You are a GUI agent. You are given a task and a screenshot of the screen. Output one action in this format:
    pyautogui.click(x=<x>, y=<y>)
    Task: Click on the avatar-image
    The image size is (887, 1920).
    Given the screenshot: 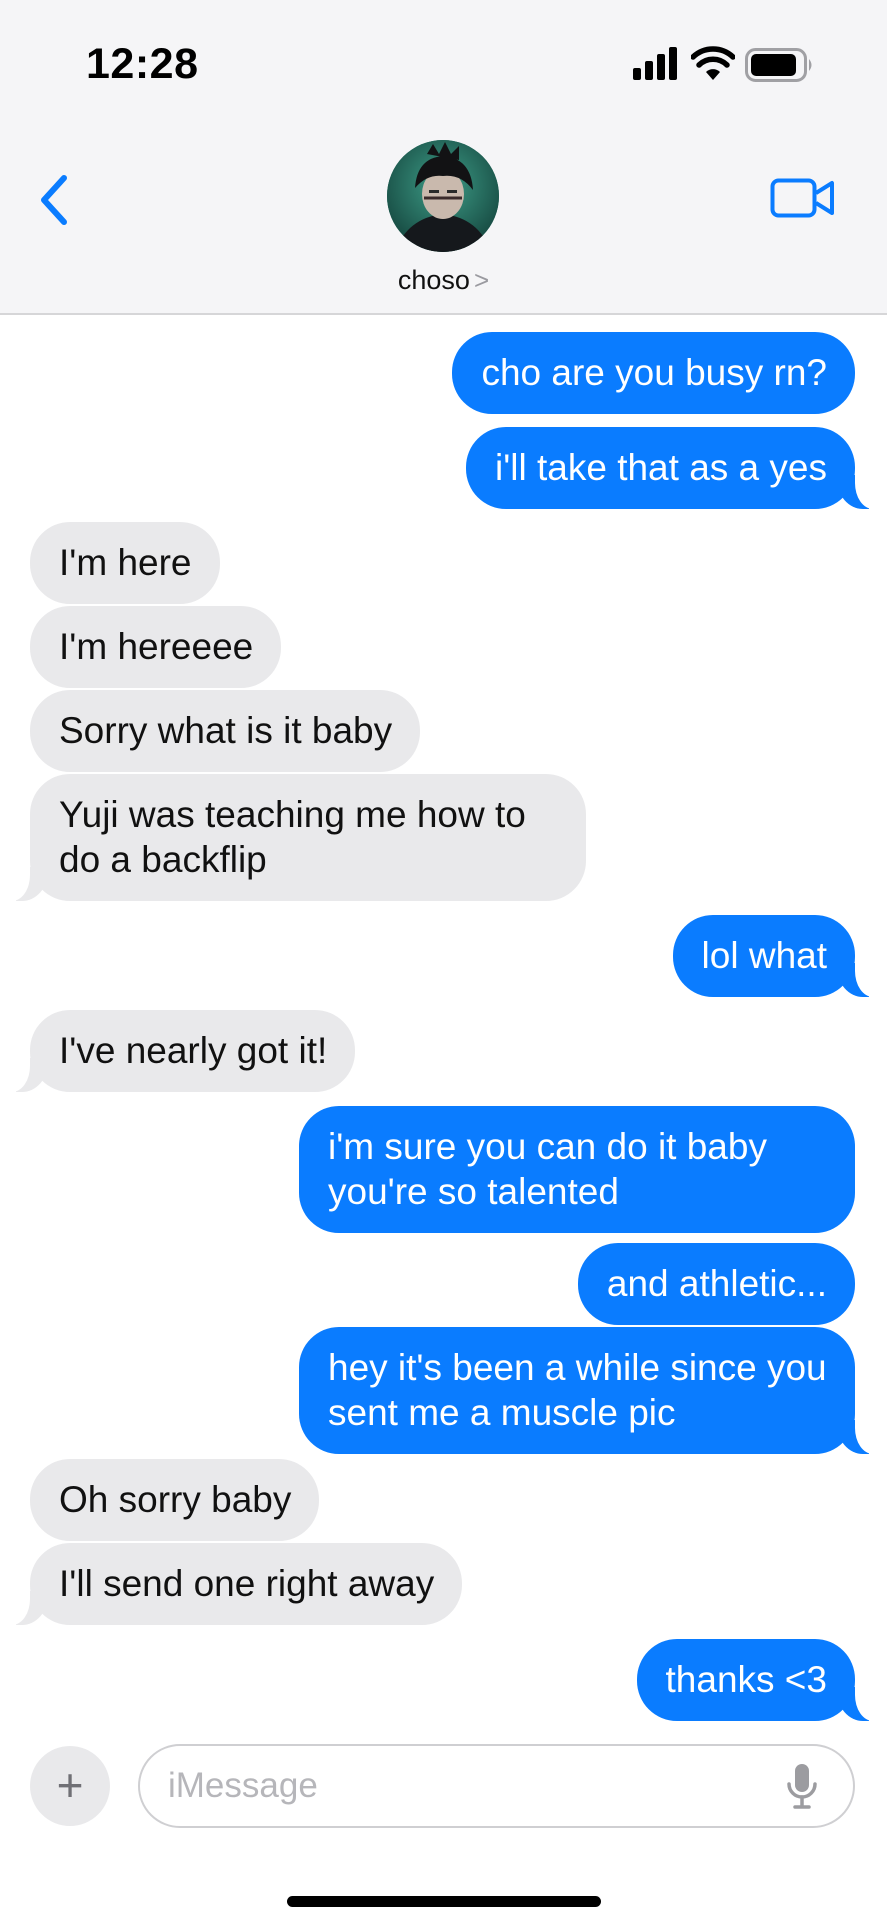 What is the action you would take?
    pyautogui.click(x=443, y=196)
    